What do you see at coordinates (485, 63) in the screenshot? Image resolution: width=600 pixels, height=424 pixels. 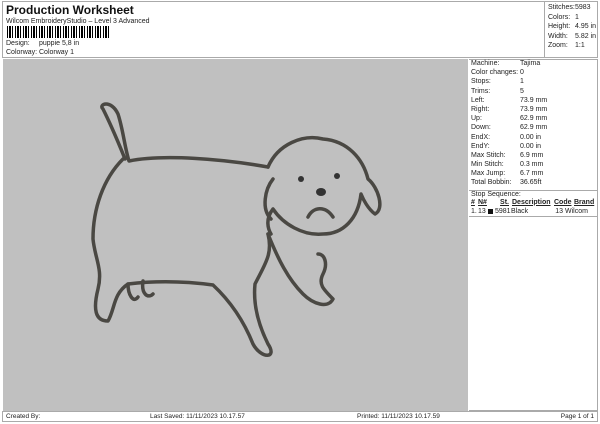 I see `info-label: Machine:` at bounding box center [485, 63].